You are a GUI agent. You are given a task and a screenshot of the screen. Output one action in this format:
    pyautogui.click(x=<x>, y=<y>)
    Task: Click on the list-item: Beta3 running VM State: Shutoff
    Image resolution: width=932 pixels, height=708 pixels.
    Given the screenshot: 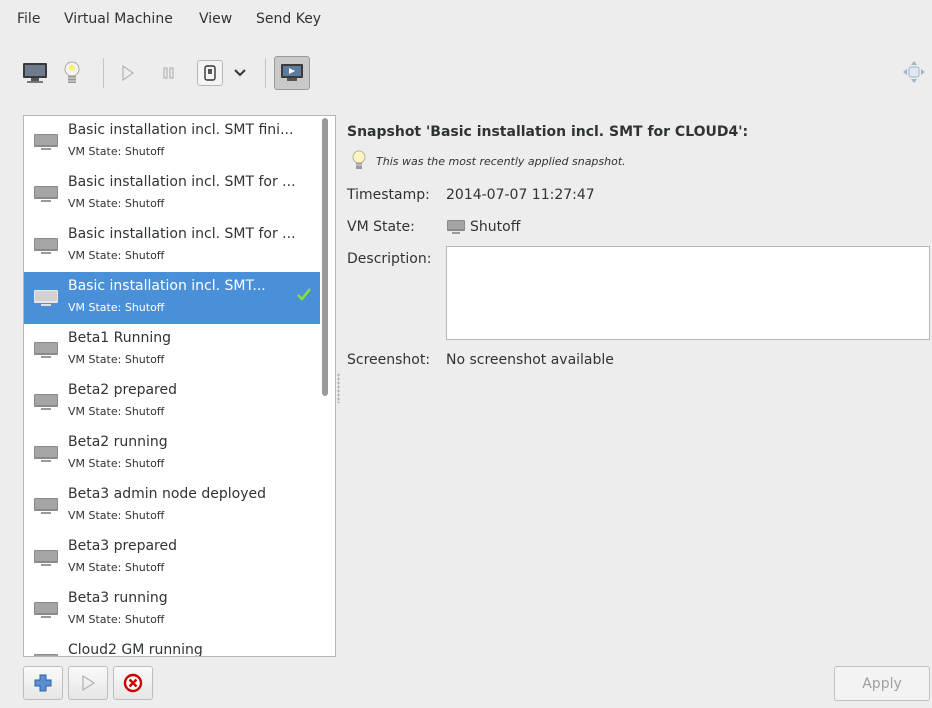 What is the action you would take?
    pyautogui.click(x=172, y=610)
    